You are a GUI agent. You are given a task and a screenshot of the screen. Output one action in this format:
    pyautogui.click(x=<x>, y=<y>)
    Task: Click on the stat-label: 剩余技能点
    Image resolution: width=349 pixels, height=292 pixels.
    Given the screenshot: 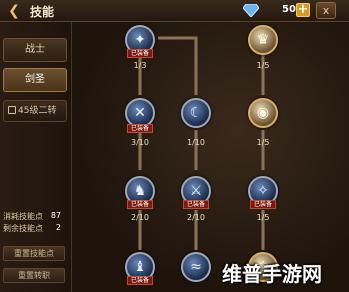 What is the action you would take?
    pyautogui.click(x=23, y=228)
    